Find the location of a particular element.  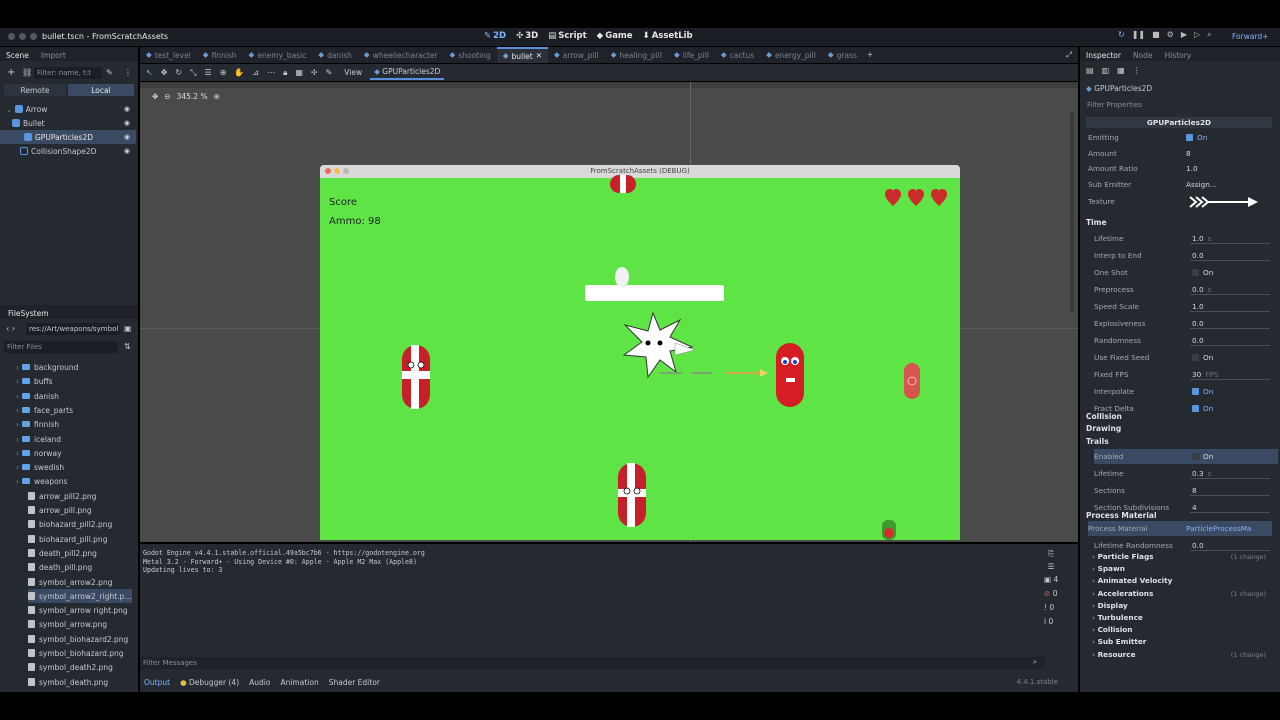

scene-tab-enemy-basic: ◆ enemy_basic is located at coordinates (278, 55).